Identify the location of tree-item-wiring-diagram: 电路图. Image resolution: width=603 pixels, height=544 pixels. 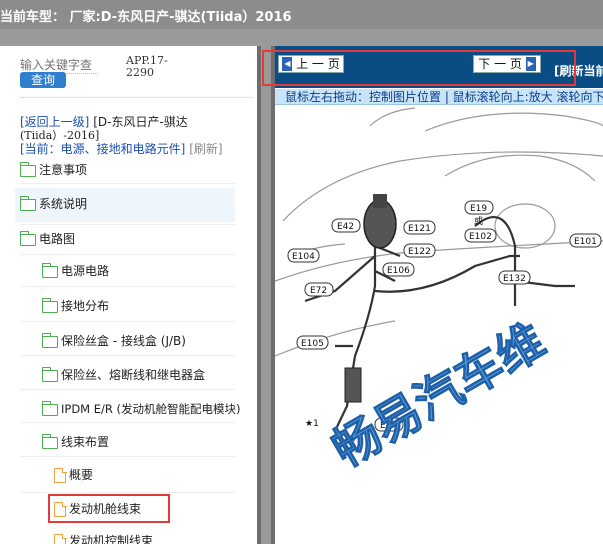
(47, 239).